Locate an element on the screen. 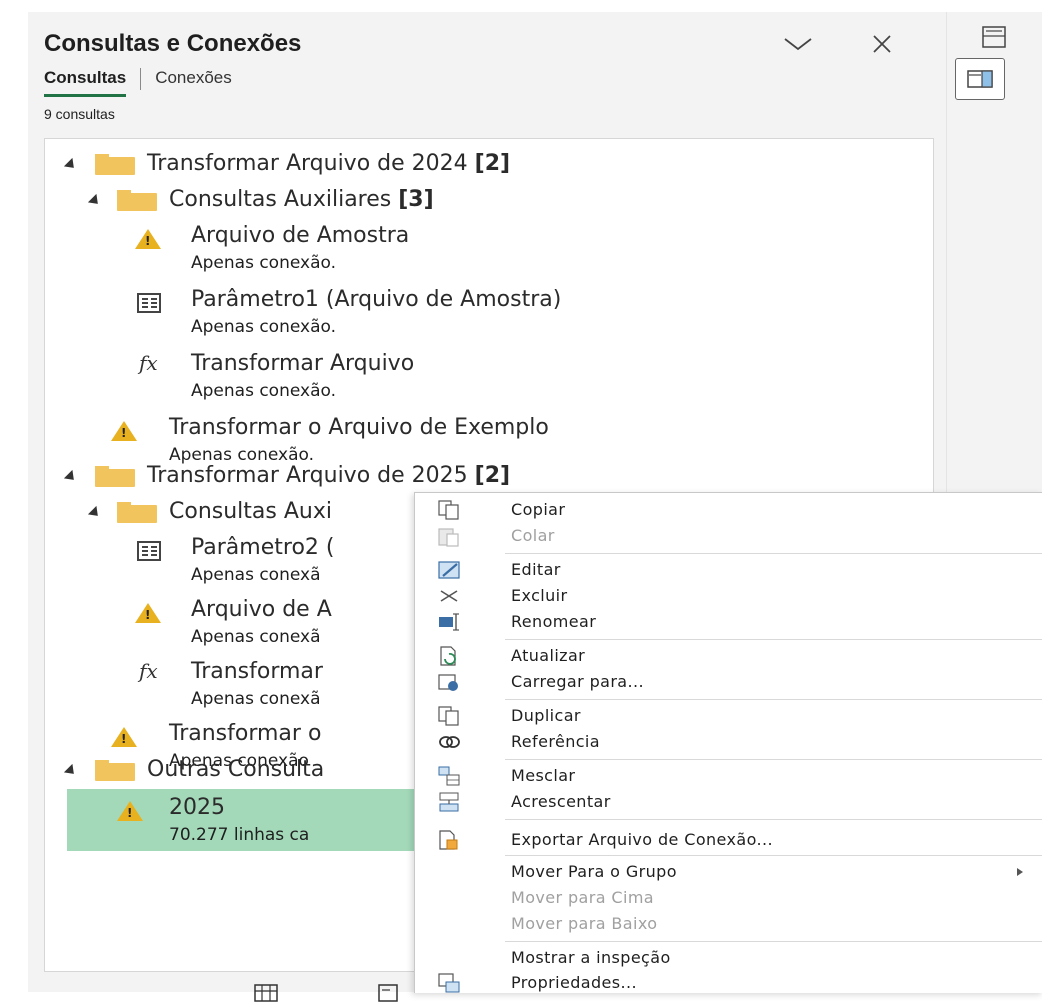 This screenshot has width=1042, height=1002. close-pane-button is located at coordinates (882, 44).